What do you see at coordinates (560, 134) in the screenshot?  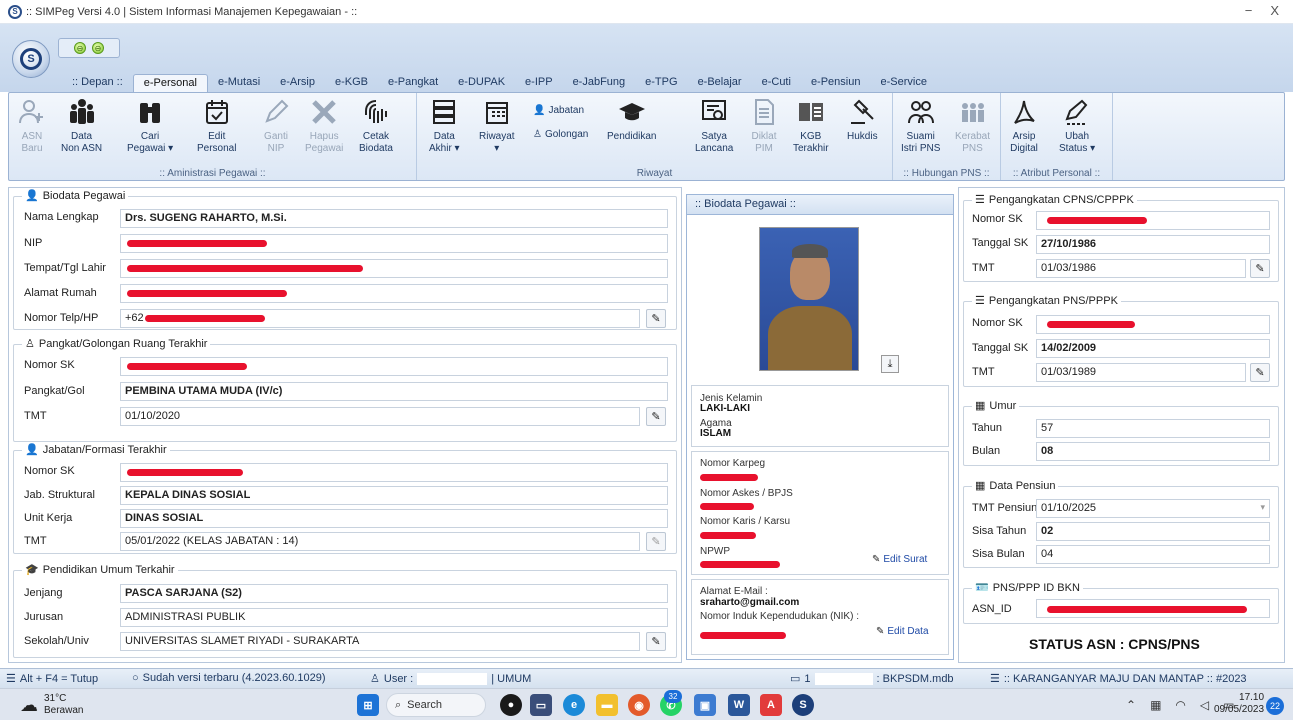 I see `golongan-button: ♙ Golongan` at bounding box center [560, 134].